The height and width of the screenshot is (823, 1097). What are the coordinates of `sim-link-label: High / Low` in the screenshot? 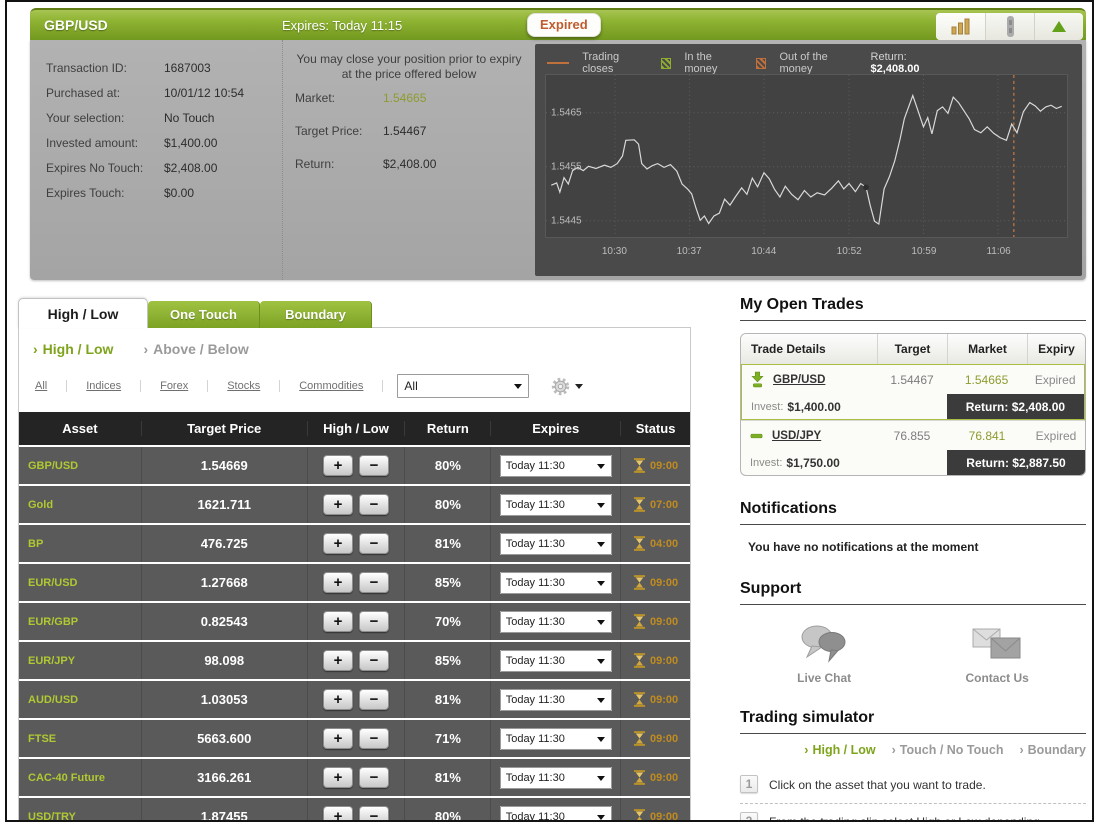 It's located at (844, 750).